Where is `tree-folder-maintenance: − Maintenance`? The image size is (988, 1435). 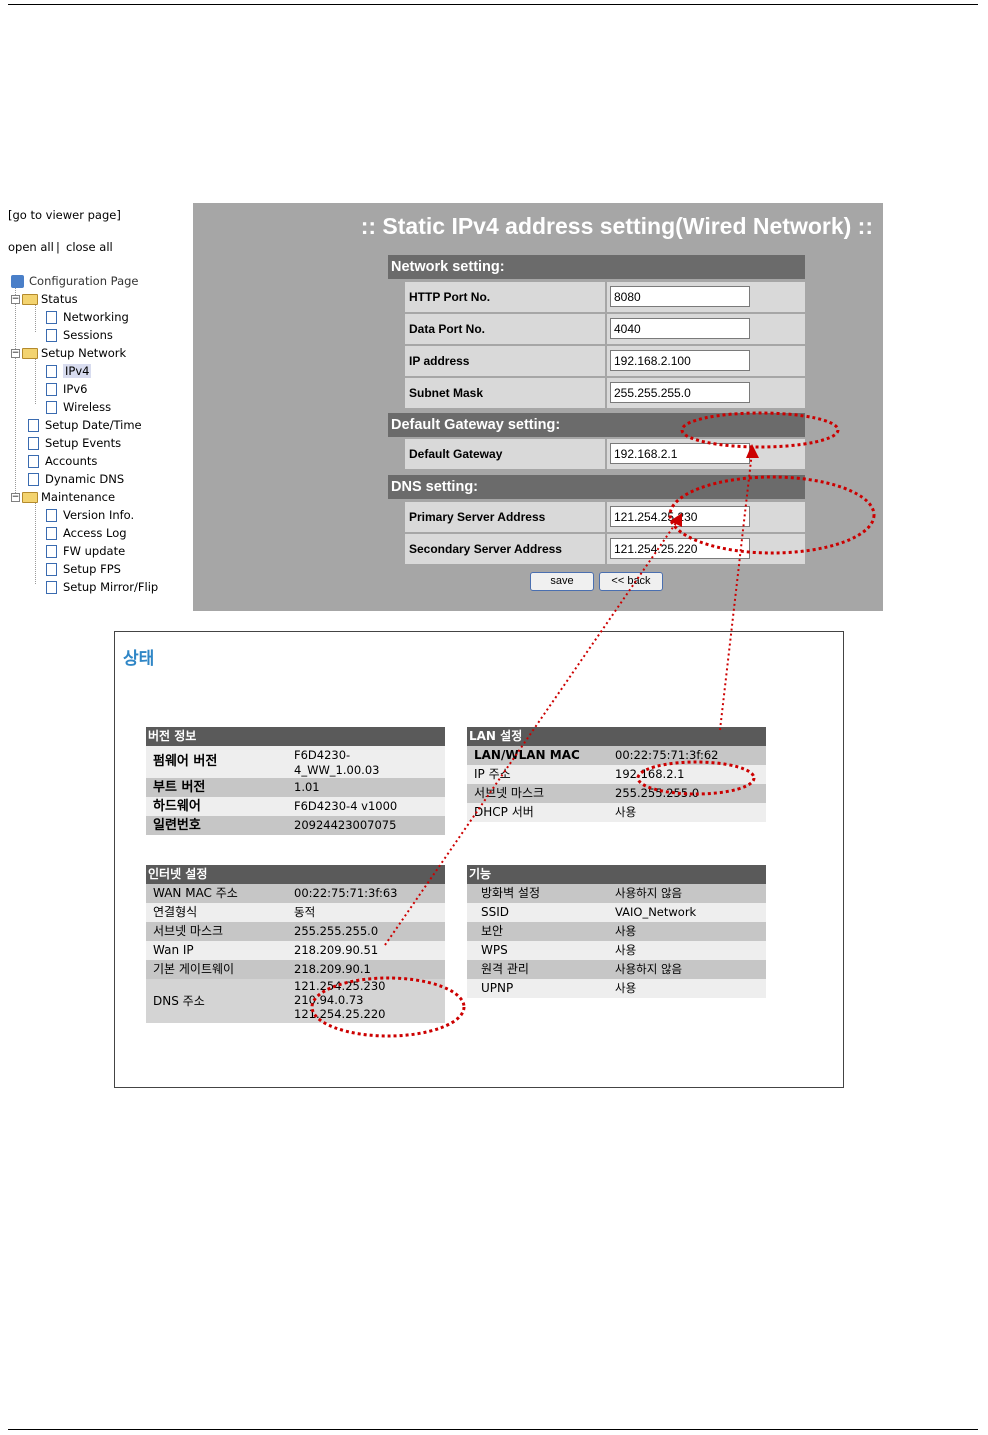 tree-folder-maintenance: − Maintenance is located at coordinates (63, 497).